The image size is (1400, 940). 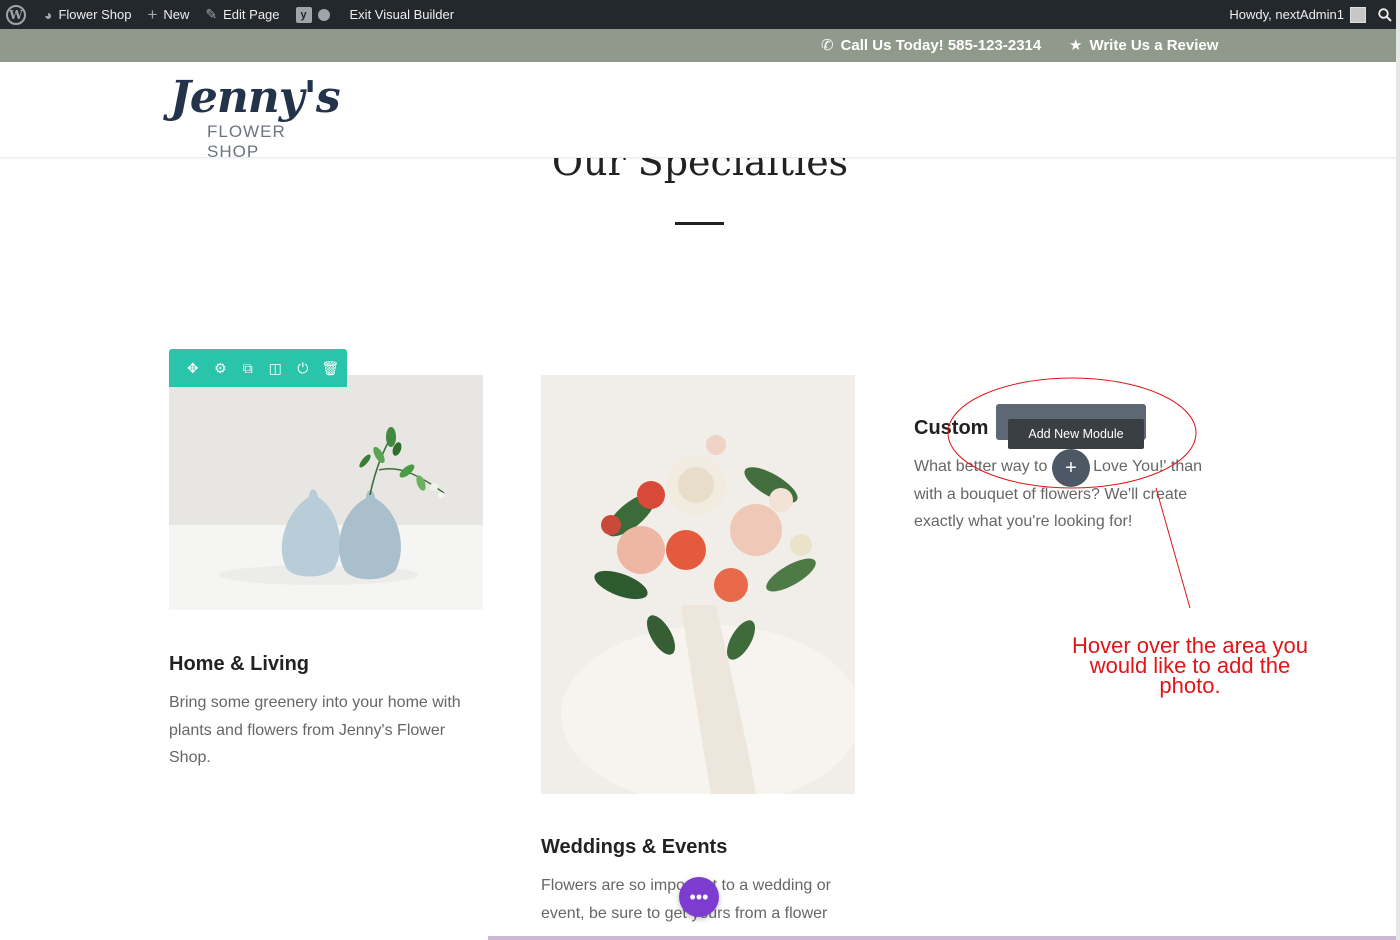 I want to click on wordpress-logo-icon: W, so click(x=16, y=14).